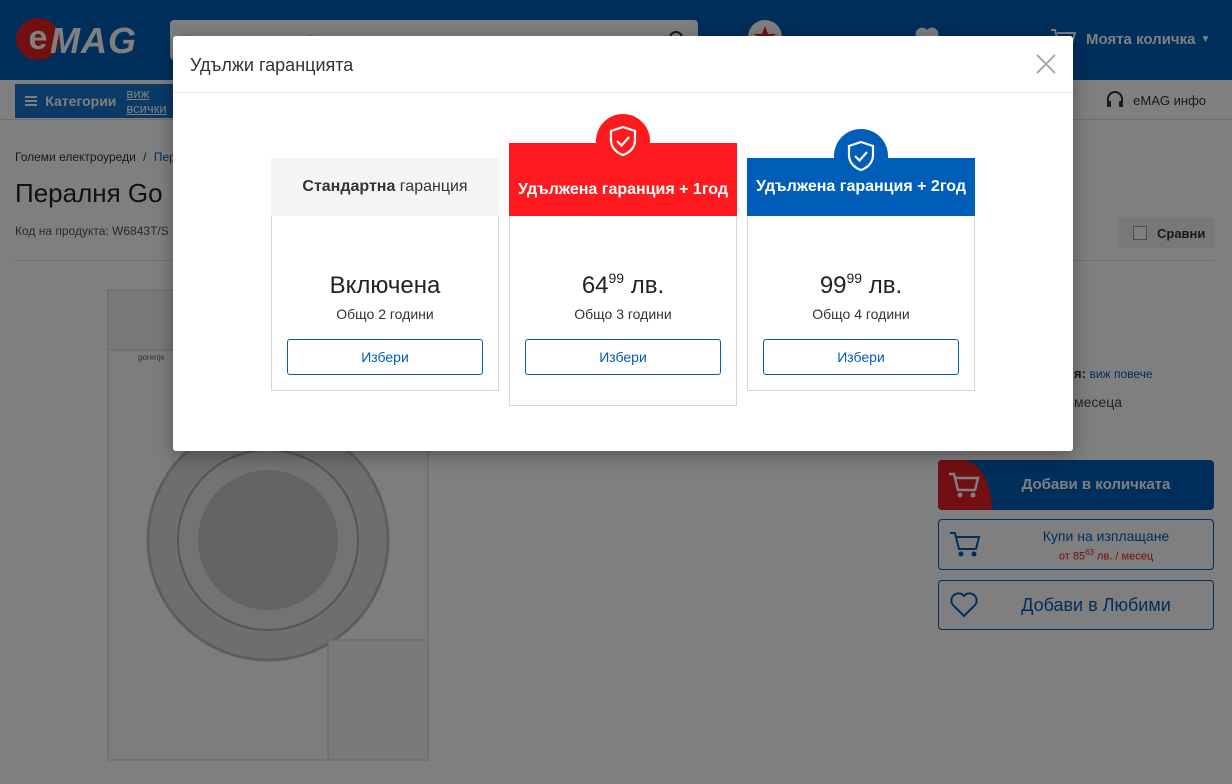 The image size is (1232, 784). I want to click on choose-standard-button: Избери, so click(385, 357).